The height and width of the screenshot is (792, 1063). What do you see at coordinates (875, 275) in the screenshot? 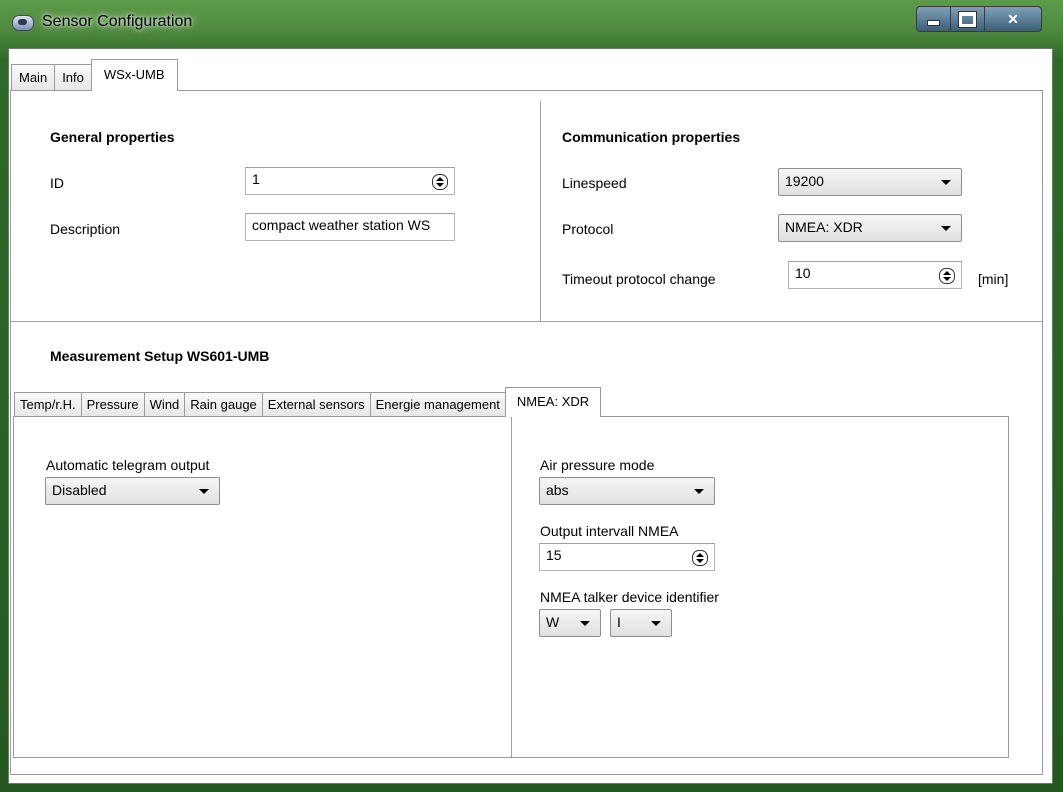
I see `timeout-spinner: 10` at bounding box center [875, 275].